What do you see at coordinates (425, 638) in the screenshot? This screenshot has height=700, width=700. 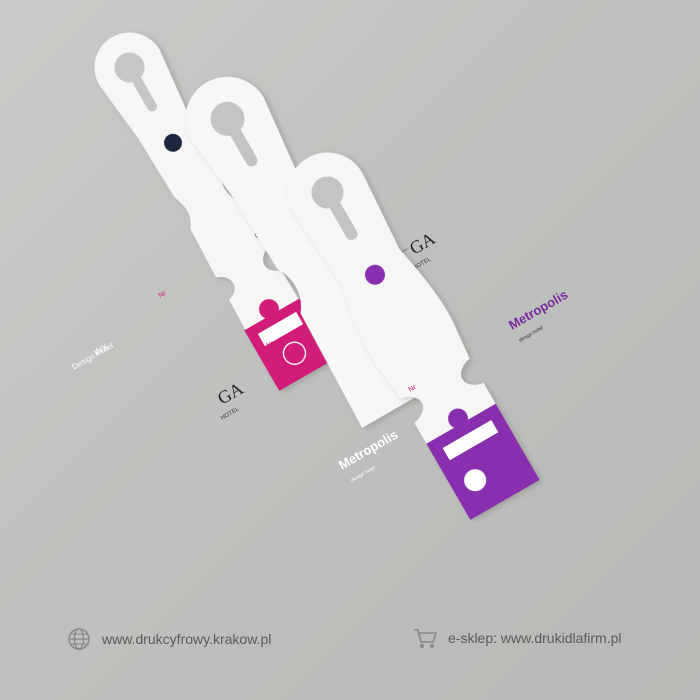 I see `cart-icon` at bounding box center [425, 638].